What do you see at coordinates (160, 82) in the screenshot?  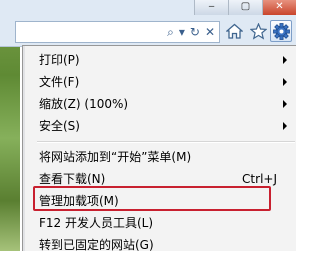 I see `menu-item-file: 文件(F)` at bounding box center [160, 82].